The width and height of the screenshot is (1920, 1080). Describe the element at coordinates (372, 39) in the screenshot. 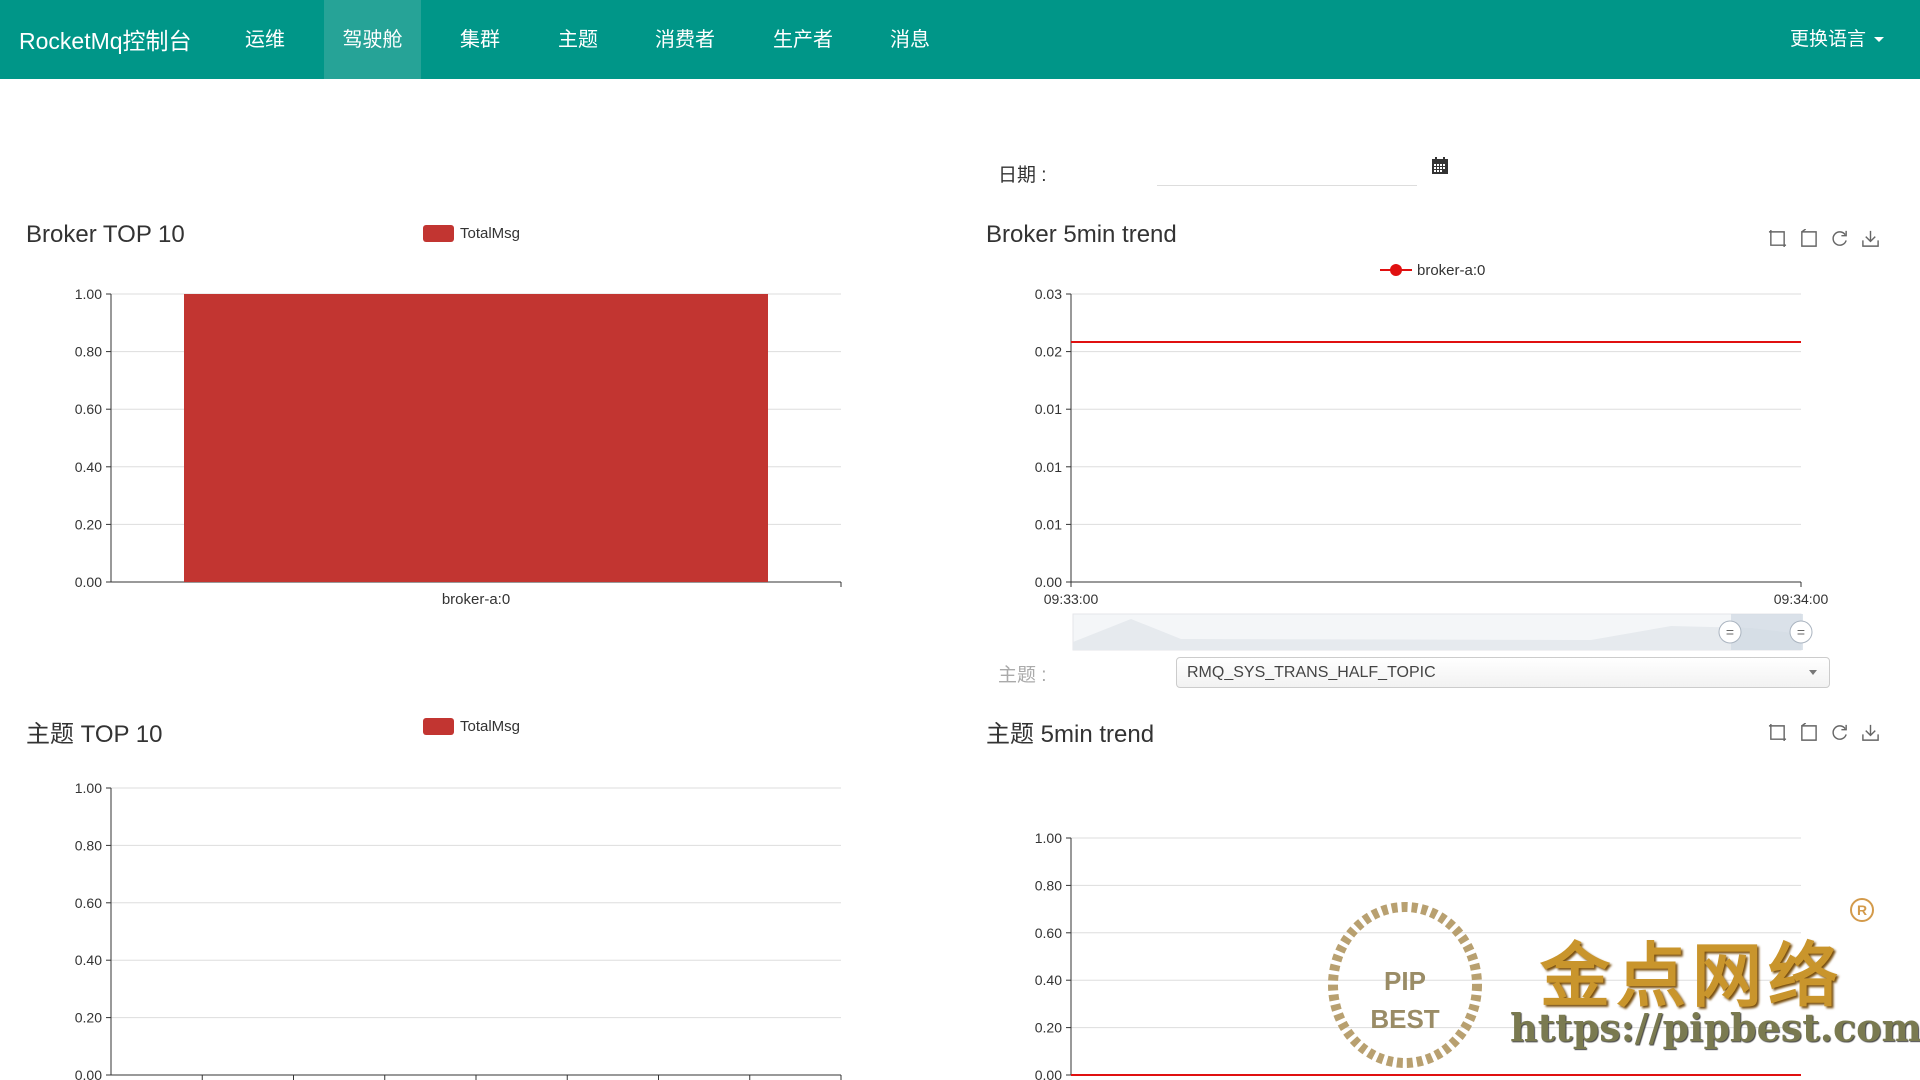

I see `nav-item-dashboard: 驾驶舱` at that location.